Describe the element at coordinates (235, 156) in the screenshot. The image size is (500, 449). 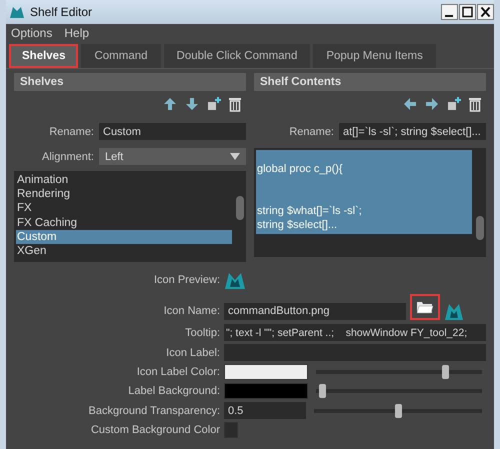
I see `caret-icon` at that location.